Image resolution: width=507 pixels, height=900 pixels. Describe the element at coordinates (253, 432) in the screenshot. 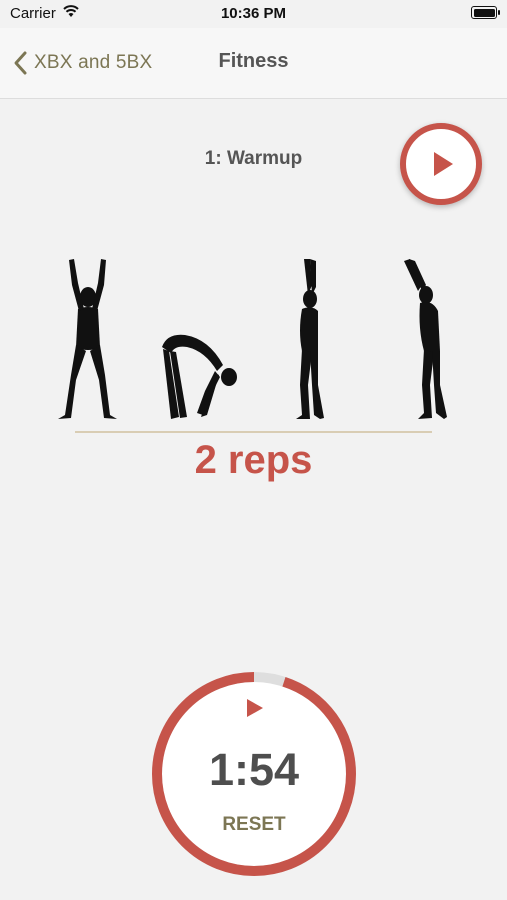

I see `divider-line` at that location.